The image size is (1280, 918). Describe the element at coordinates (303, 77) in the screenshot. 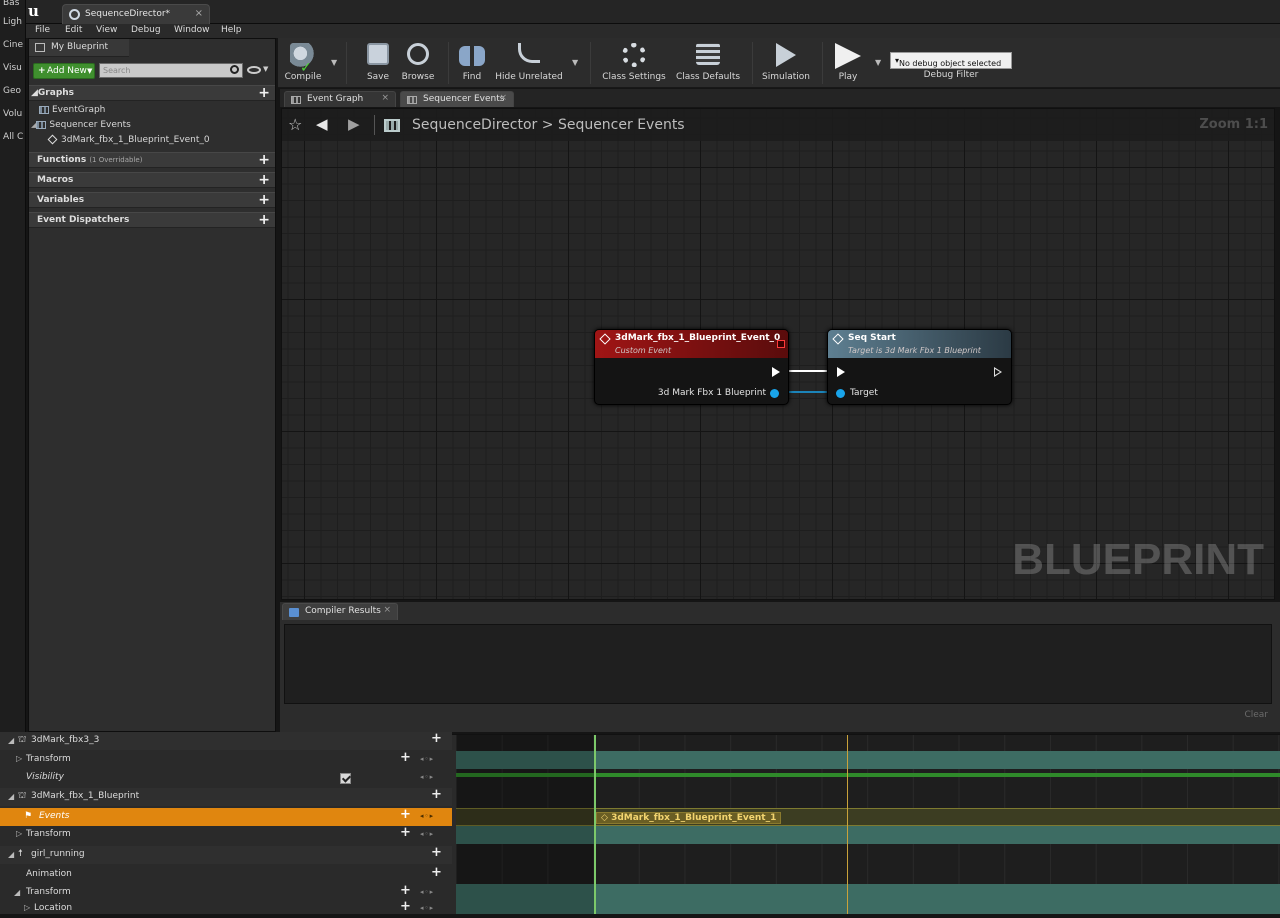

I see `compile-label: Compile` at that location.